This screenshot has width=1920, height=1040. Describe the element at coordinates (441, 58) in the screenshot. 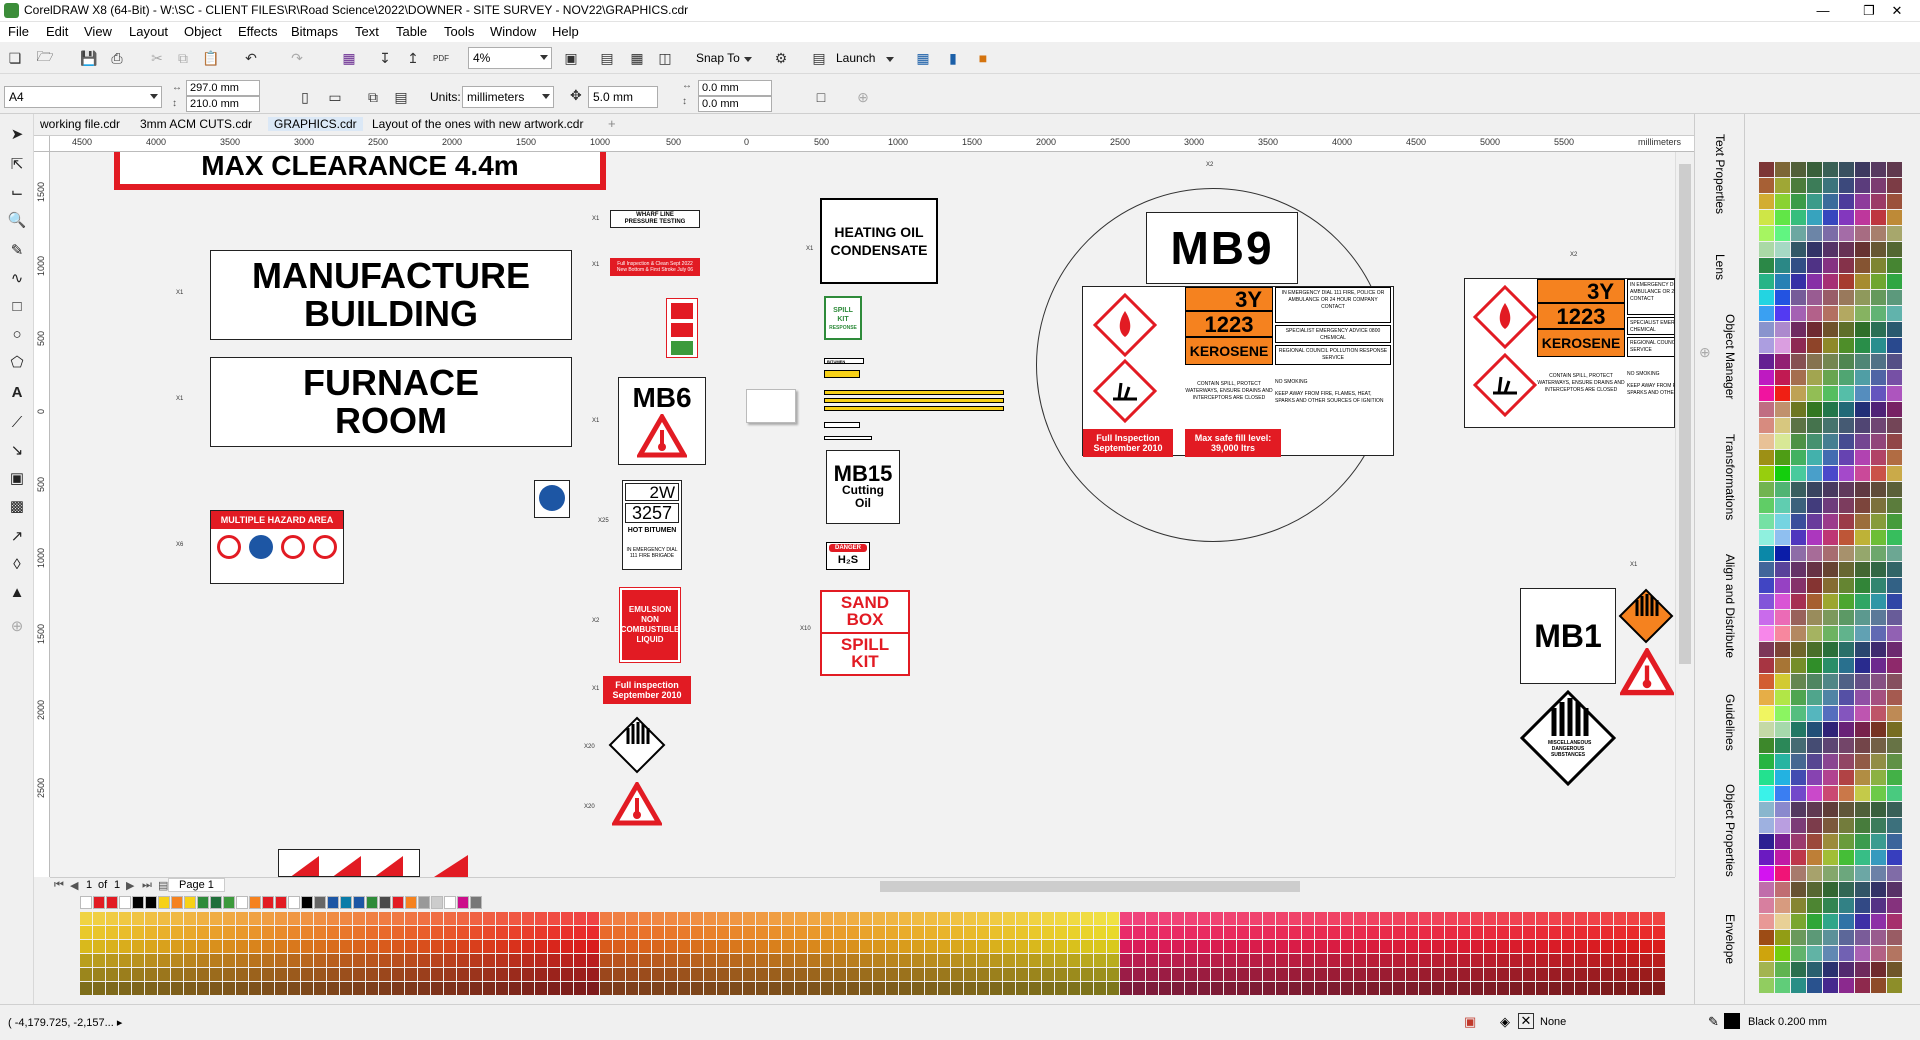

I see `publish-pdf-icon: PDF` at that location.